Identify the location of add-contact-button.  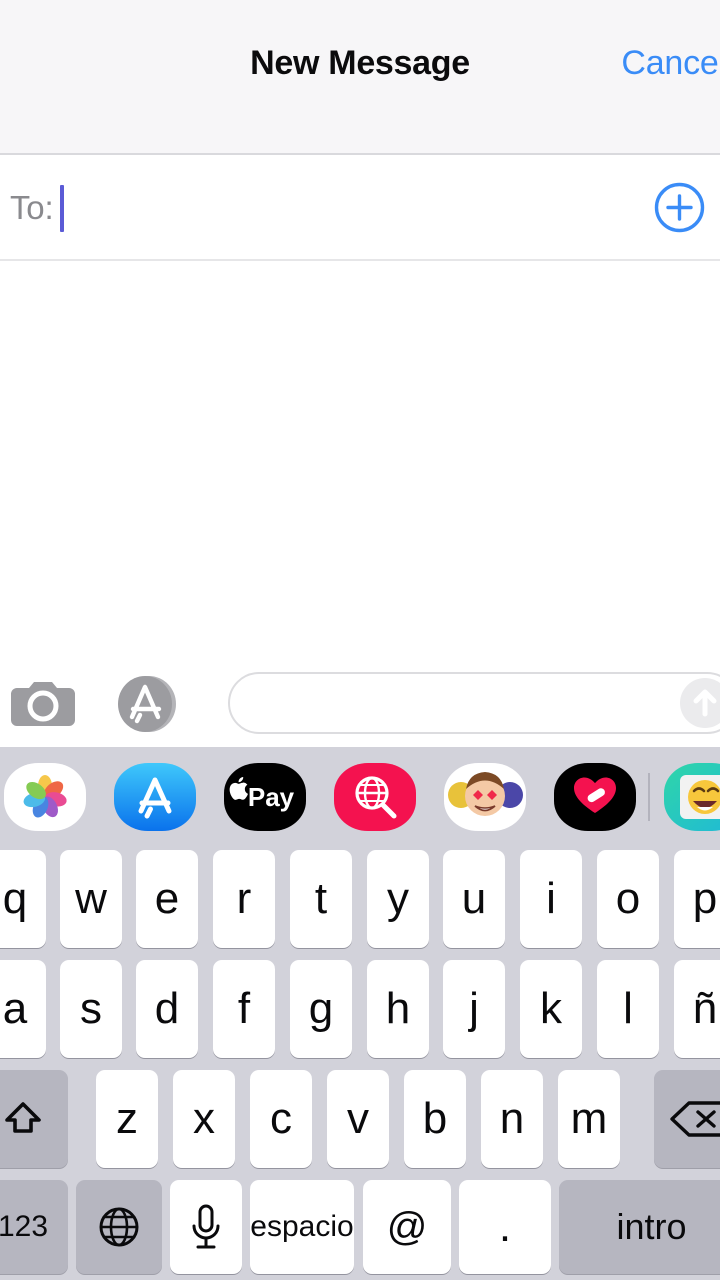
(679, 207).